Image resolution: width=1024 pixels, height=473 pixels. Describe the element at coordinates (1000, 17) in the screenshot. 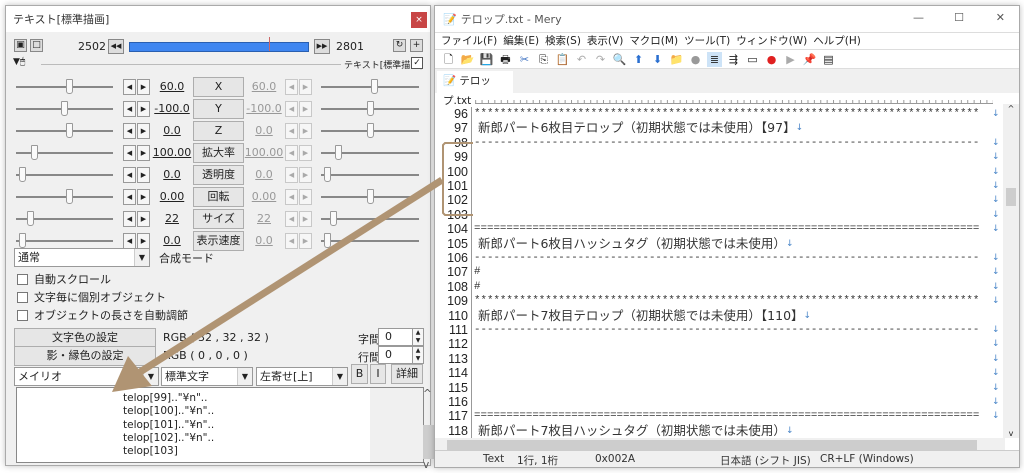

I see `window-close-button: ✕` at that location.